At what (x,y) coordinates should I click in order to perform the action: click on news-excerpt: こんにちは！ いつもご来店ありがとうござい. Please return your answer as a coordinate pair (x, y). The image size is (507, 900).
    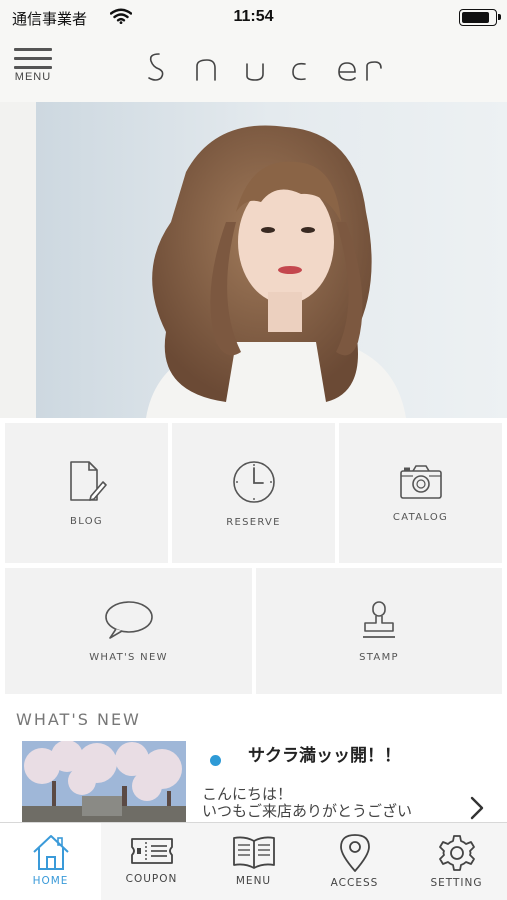
    Looking at the image, I should click on (307, 802).